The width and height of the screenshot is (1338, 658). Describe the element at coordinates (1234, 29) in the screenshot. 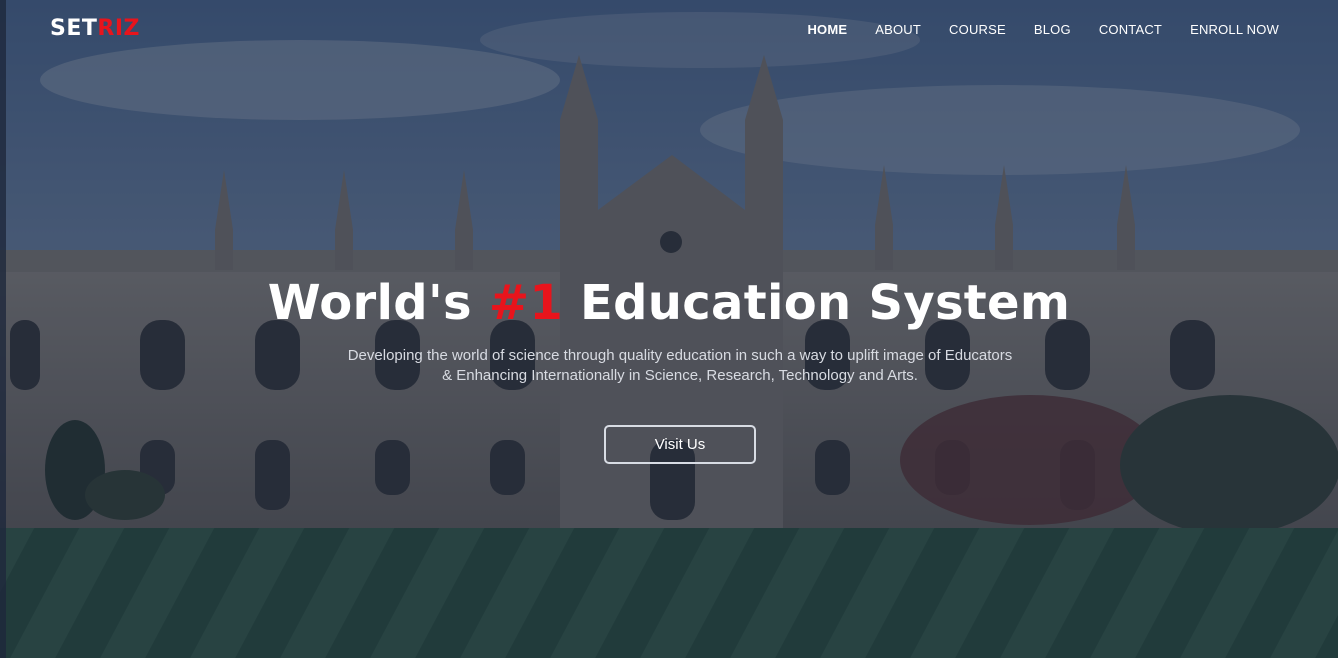

I see `nav-item-enroll-now: ENROLL NOW` at that location.